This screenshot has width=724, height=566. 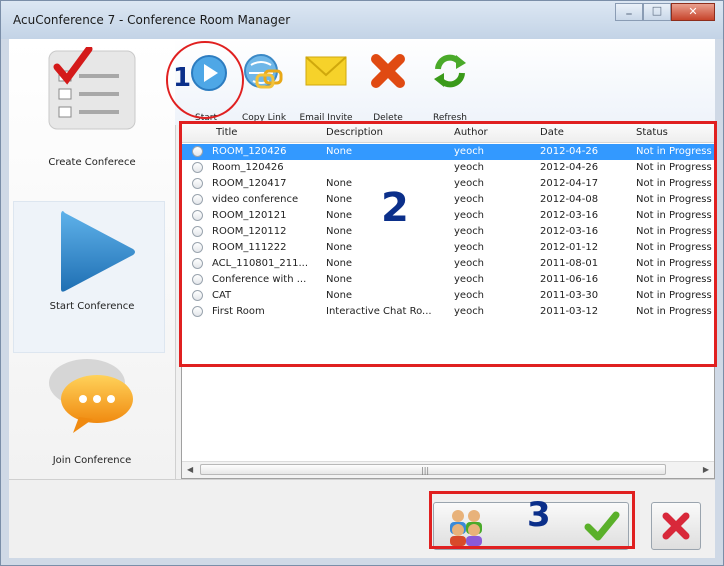 What do you see at coordinates (706, 469) in the screenshot?
I see `scroll-right-icon: ▶` at bounding box center [706, 469].